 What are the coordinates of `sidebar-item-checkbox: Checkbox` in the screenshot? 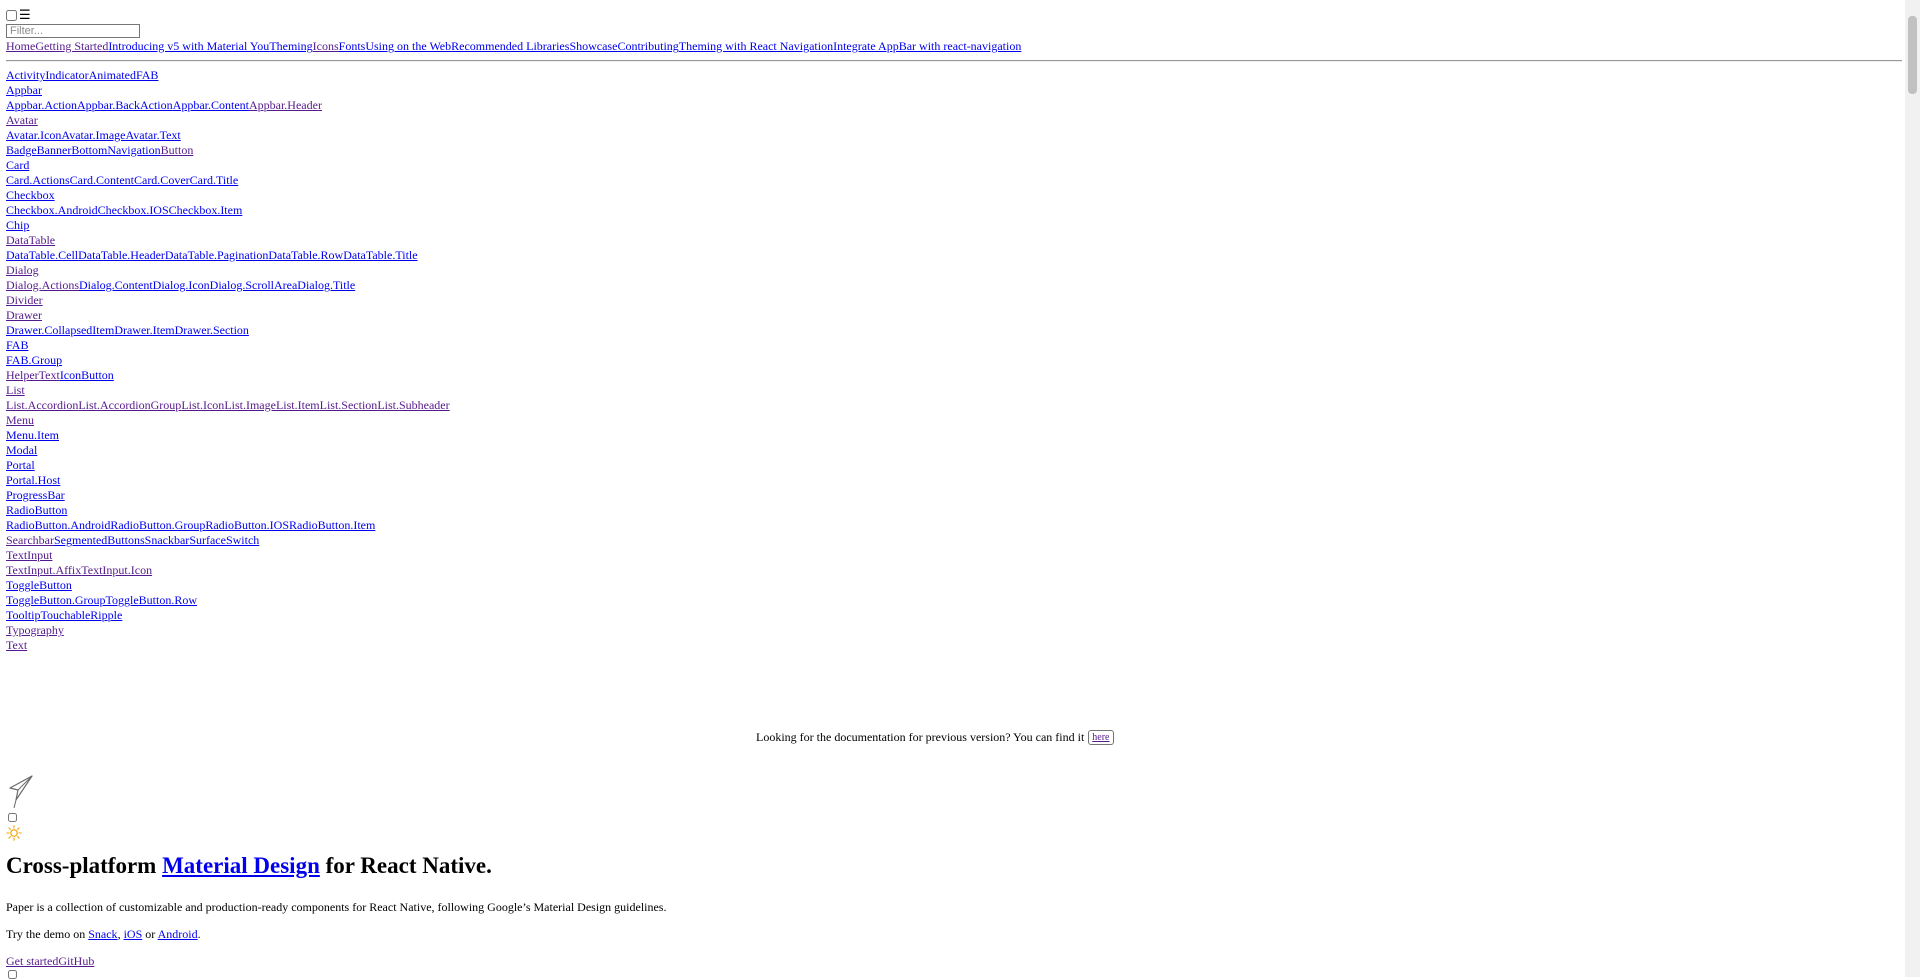 It's located at (30, 195).